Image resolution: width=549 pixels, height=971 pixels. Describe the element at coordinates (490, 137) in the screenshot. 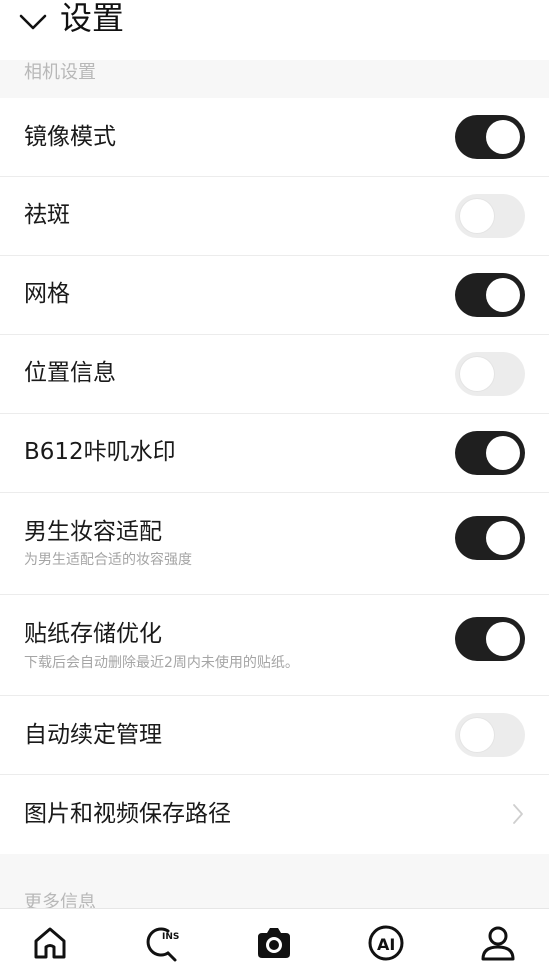

I see `mirror-toggle` at that location.